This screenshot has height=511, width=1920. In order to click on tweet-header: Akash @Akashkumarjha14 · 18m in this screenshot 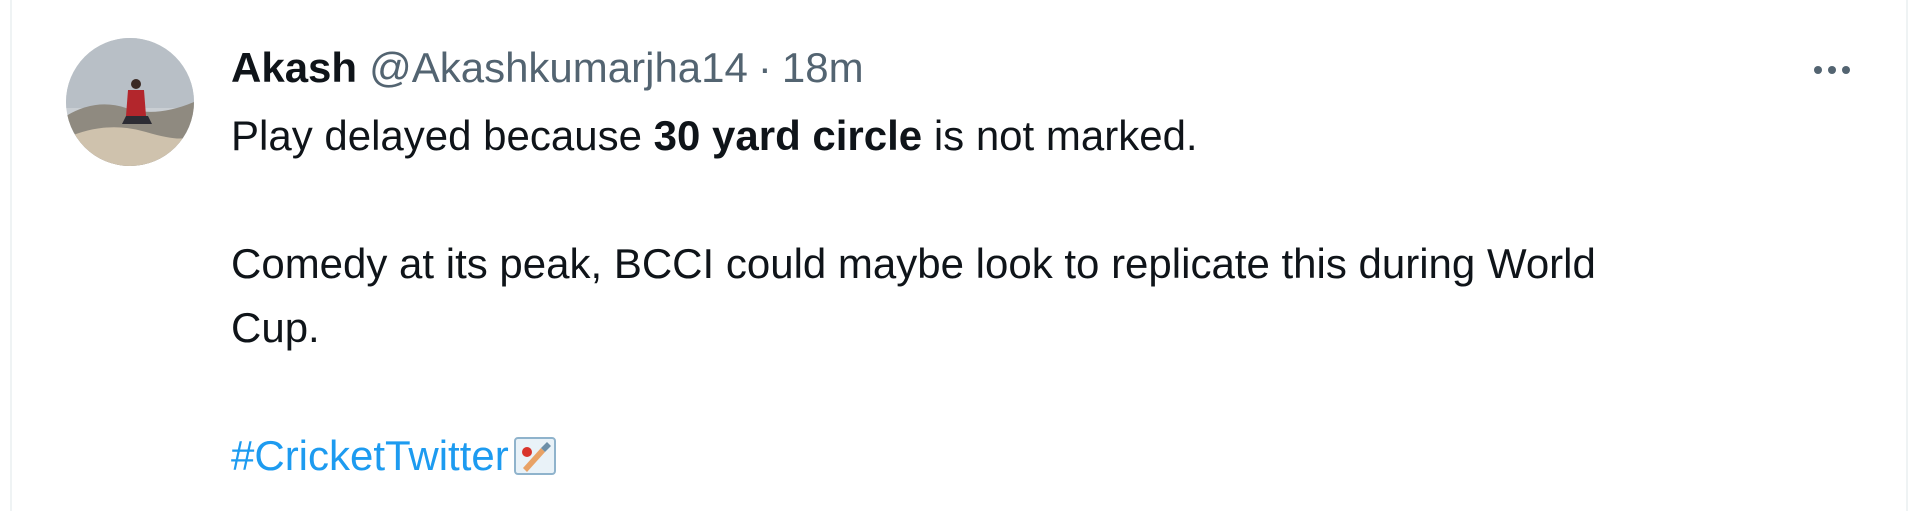, I will do `click(547, 68)`.